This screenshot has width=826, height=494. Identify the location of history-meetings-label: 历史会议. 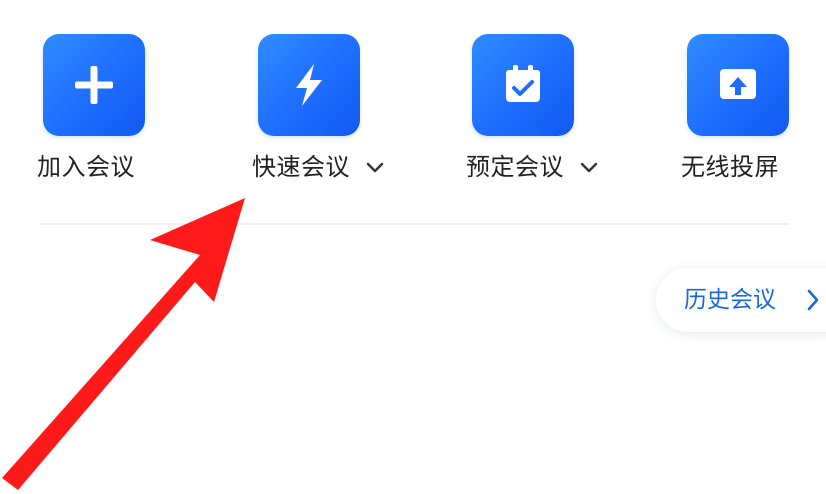
(730, 300).